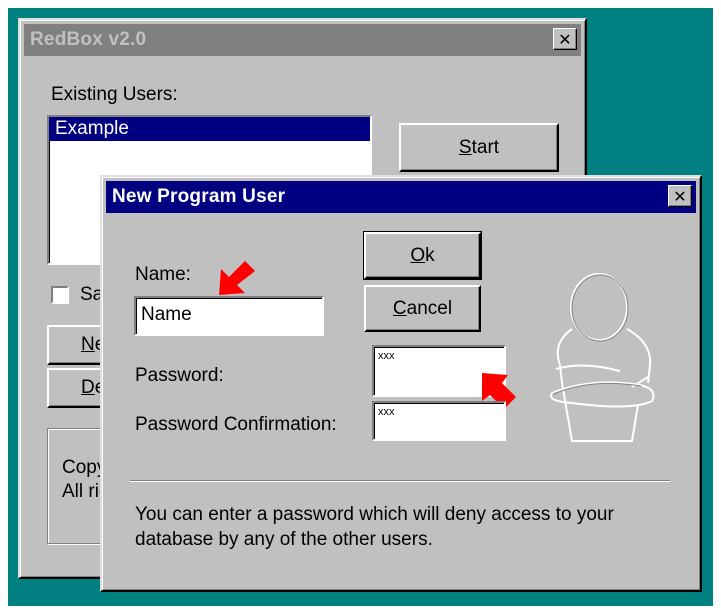  I want to click on password-confirmation-input: xxx, so click(439, 421).